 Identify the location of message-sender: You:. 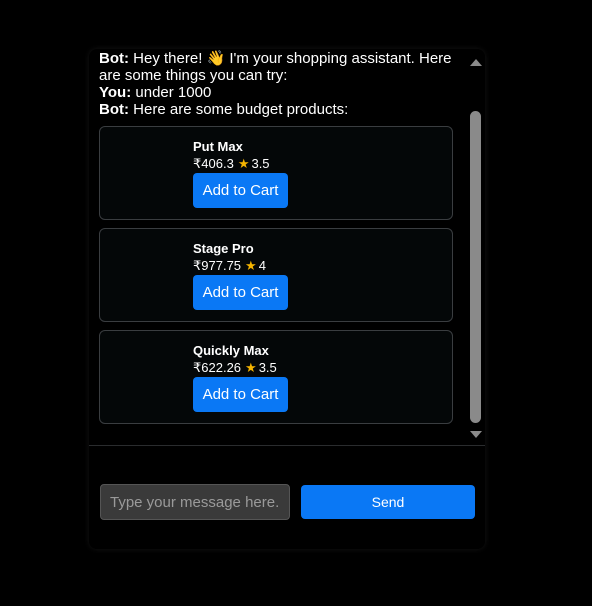
(115, 92).